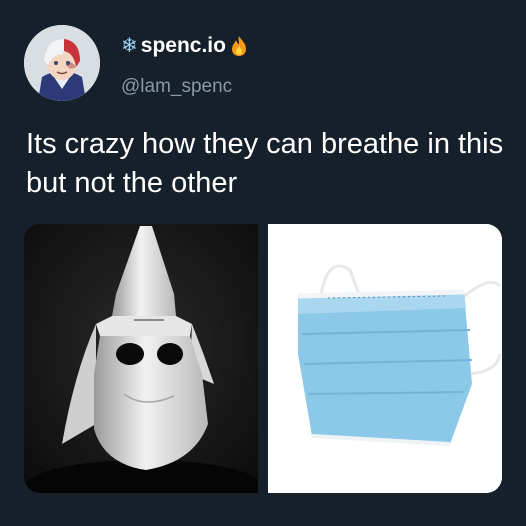 The height and width of the screenshot is (526, 526). I want to click on fire-icon, so click(238, 46).